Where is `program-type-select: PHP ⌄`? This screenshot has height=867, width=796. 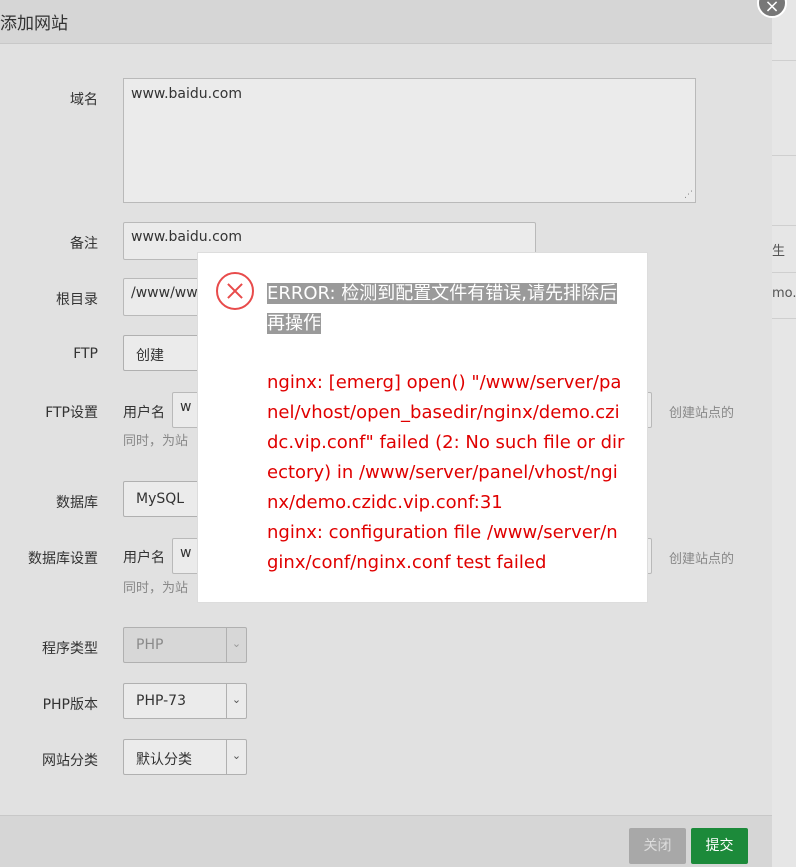 program-type-select: PHP ⌄ is located at coordinates (185, 645).